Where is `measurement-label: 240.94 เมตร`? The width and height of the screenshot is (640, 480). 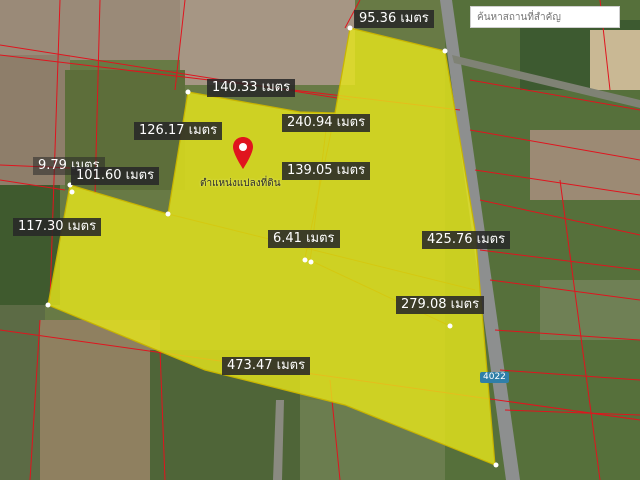
measurement-label: 240.94 เมตร is located at coordinates (326, 123).